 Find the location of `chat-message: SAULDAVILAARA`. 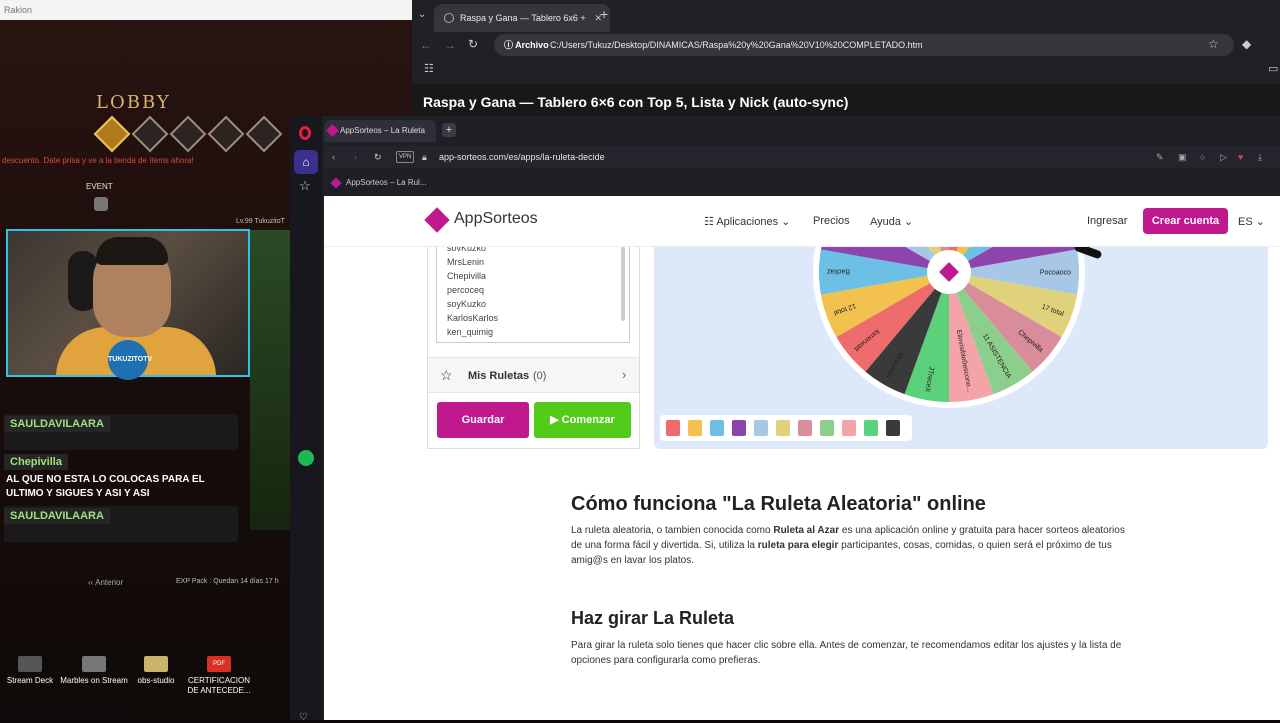

chat-message: SAULDAVILAARA is located at coordinates (121, 432).